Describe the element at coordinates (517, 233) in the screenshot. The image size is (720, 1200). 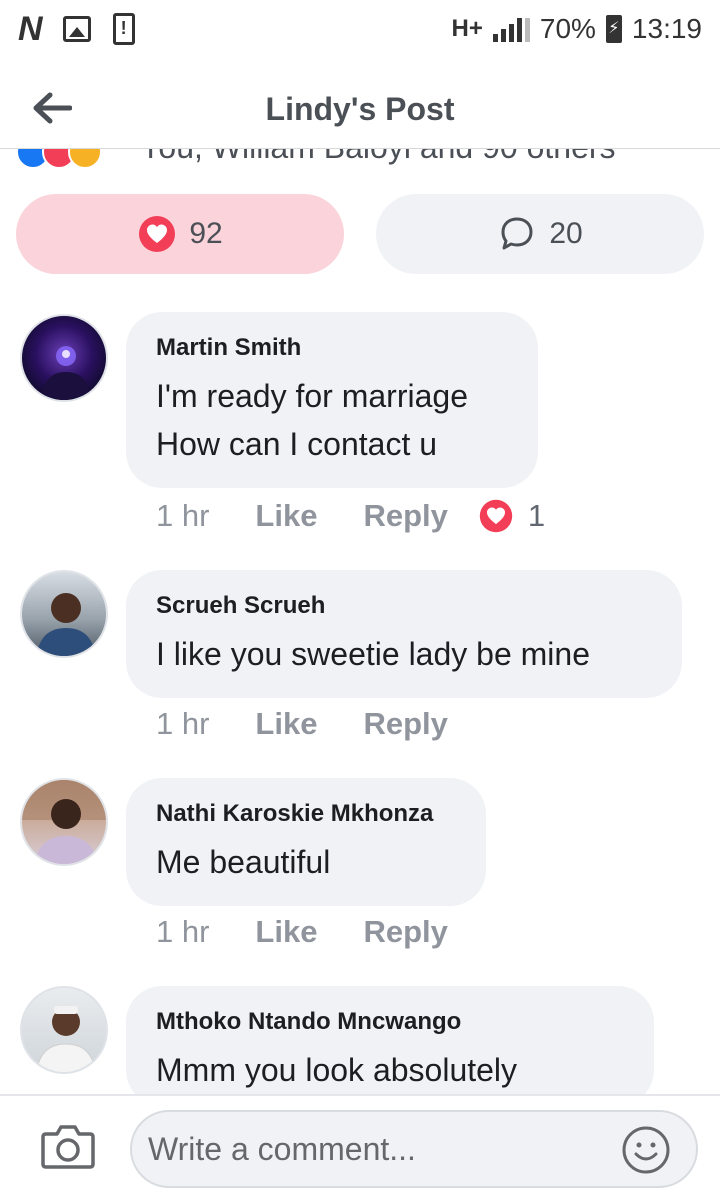
I see `comment-icon` at that location.